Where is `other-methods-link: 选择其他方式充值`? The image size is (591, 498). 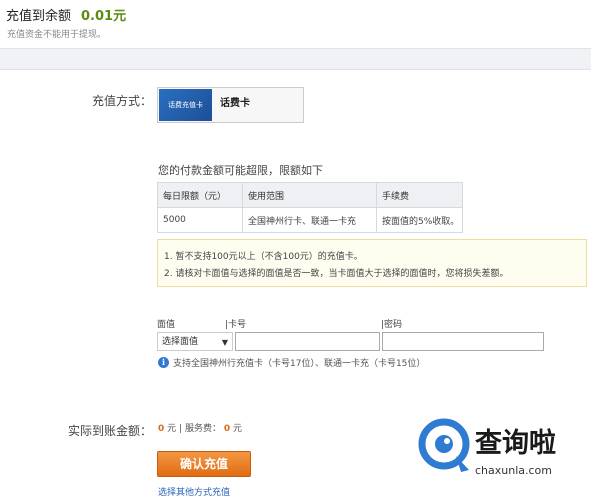 other-methods-link: 选择其他方式充值 is located at coordinates (194, 491).